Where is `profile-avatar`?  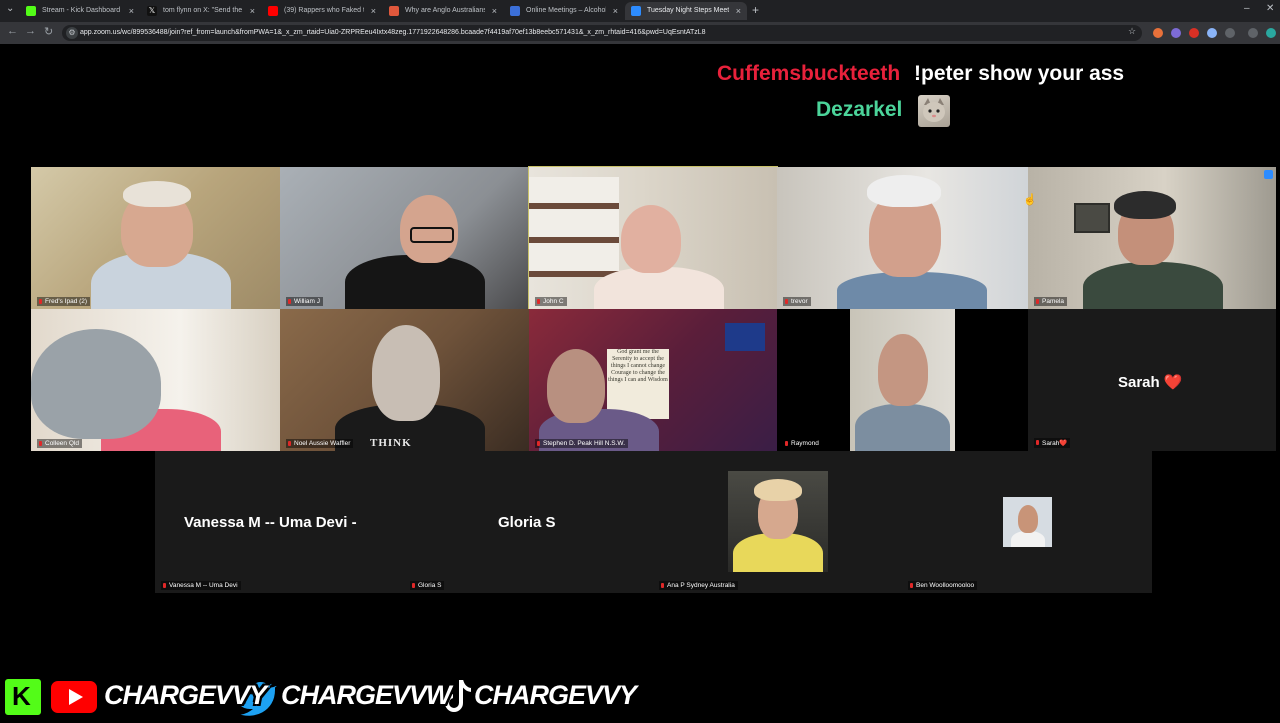 profile-avatar is located at coordinates (1271, 33).